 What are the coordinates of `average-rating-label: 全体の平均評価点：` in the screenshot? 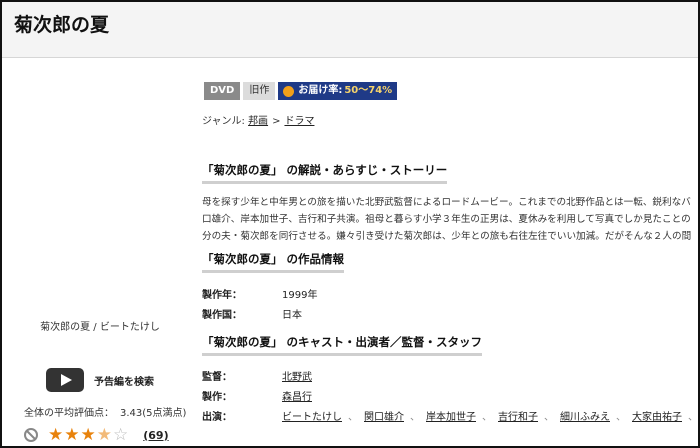 It's located at (69, 413).